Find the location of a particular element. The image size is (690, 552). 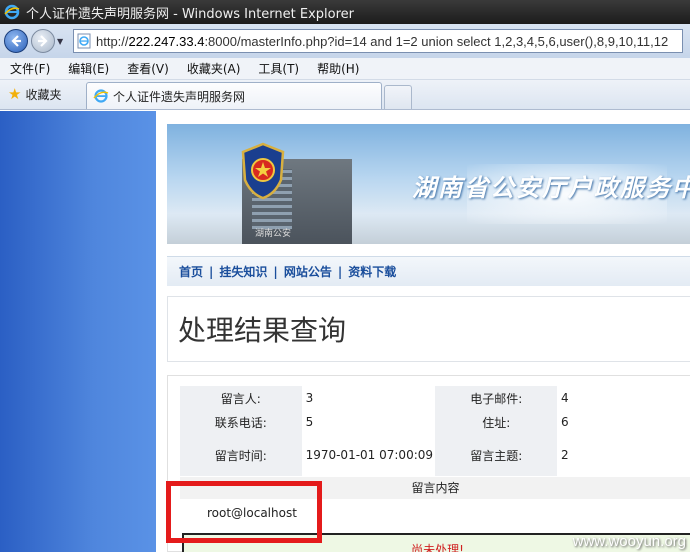

nav-home-link: 首页 is located at coordinates (191, 271).